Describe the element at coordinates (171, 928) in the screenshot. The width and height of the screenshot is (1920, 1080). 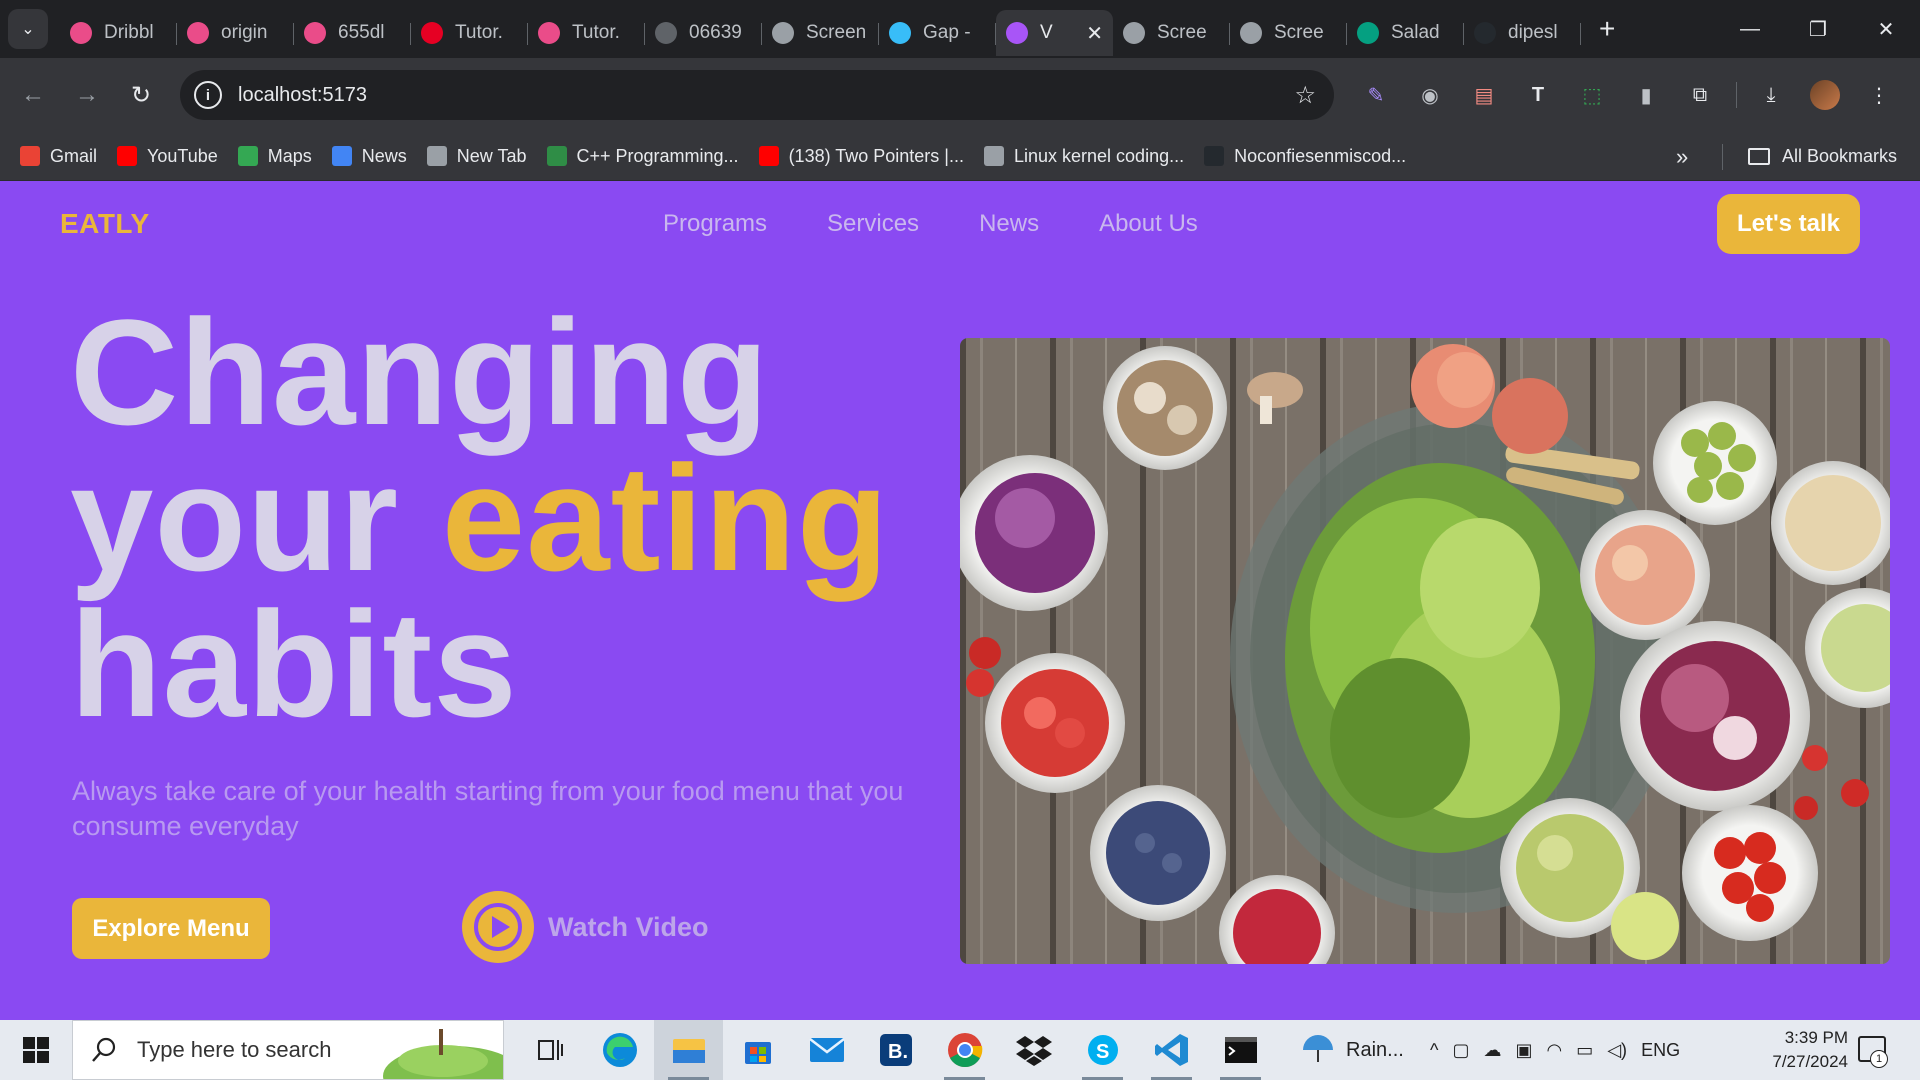
I see `explore-menu-button: Explore Menu` at that location.